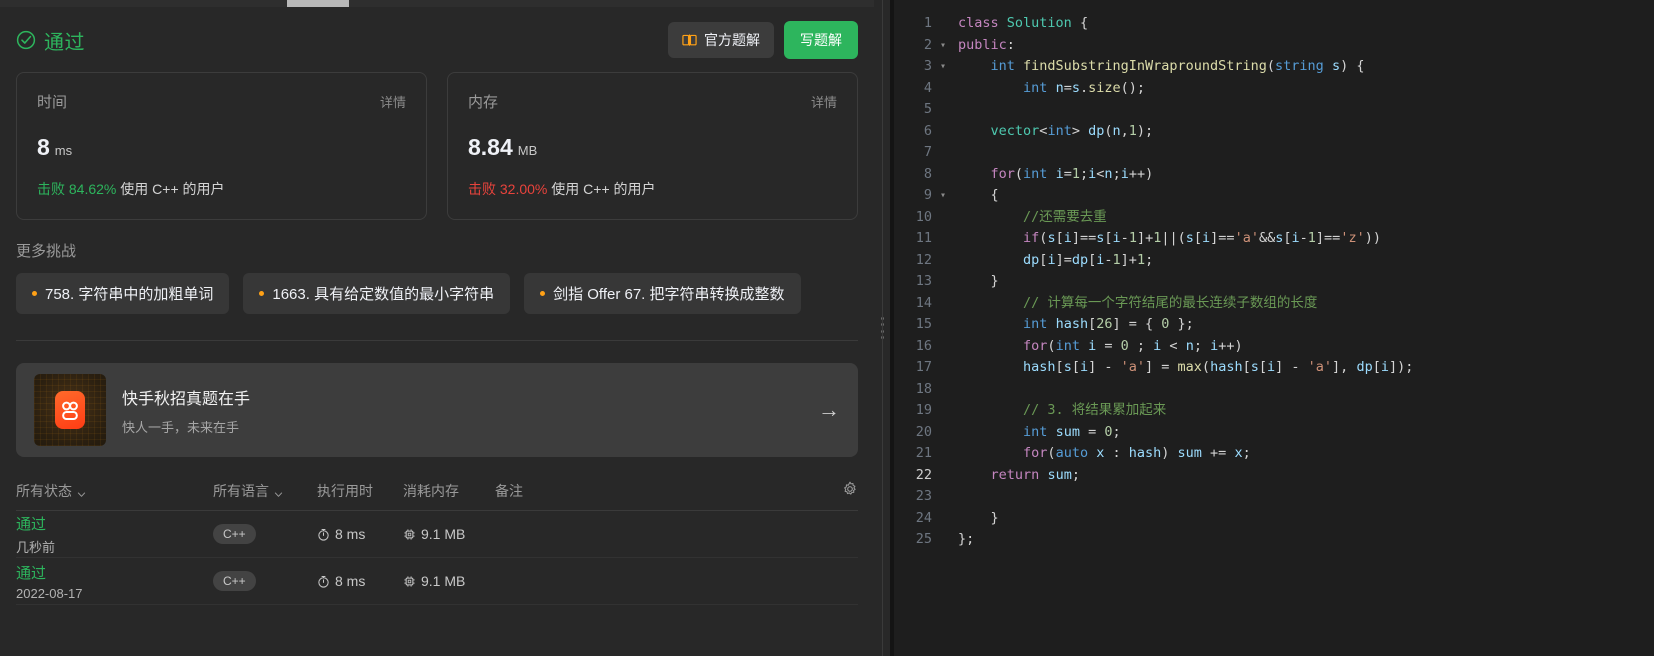  I want to click on code-line: 9 ▾ {, so click(1272, 196).